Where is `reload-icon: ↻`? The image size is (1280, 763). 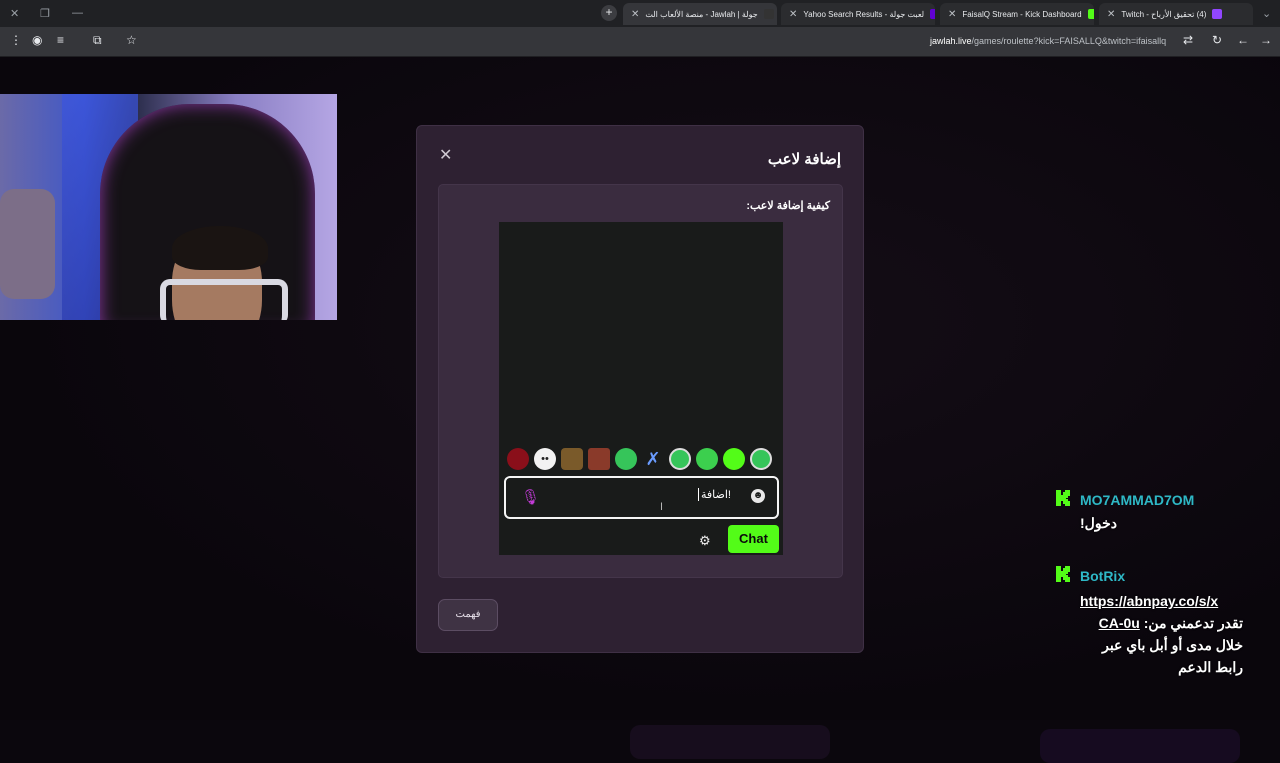 reload-icon: ↻ is located at coordinates (1217, 40).